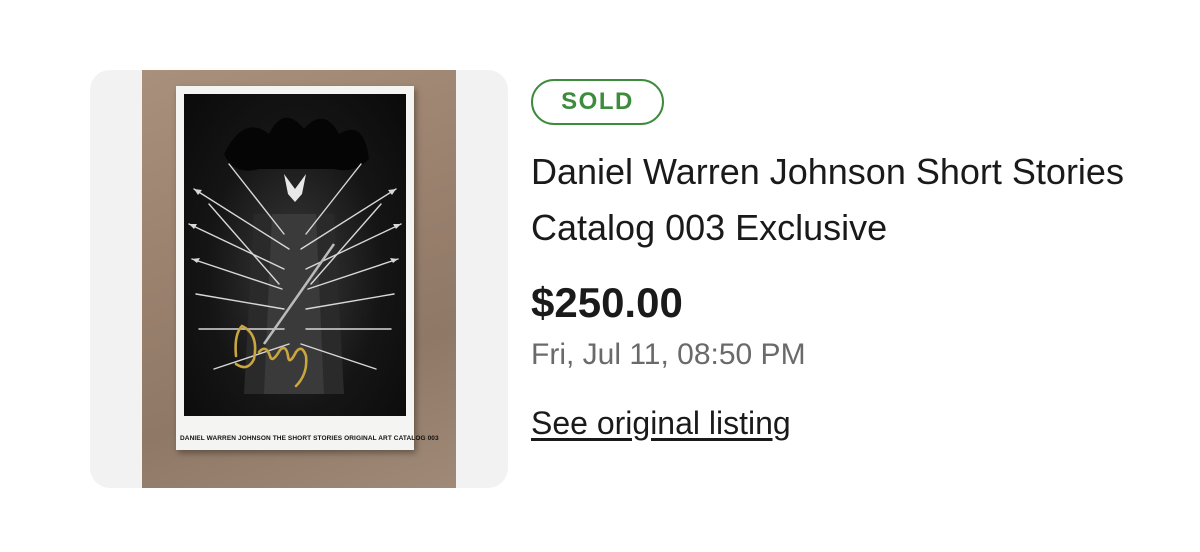 The height and width of the screenshot is (552, 1200). I want to click on cover-artwork, so click(295, 255).